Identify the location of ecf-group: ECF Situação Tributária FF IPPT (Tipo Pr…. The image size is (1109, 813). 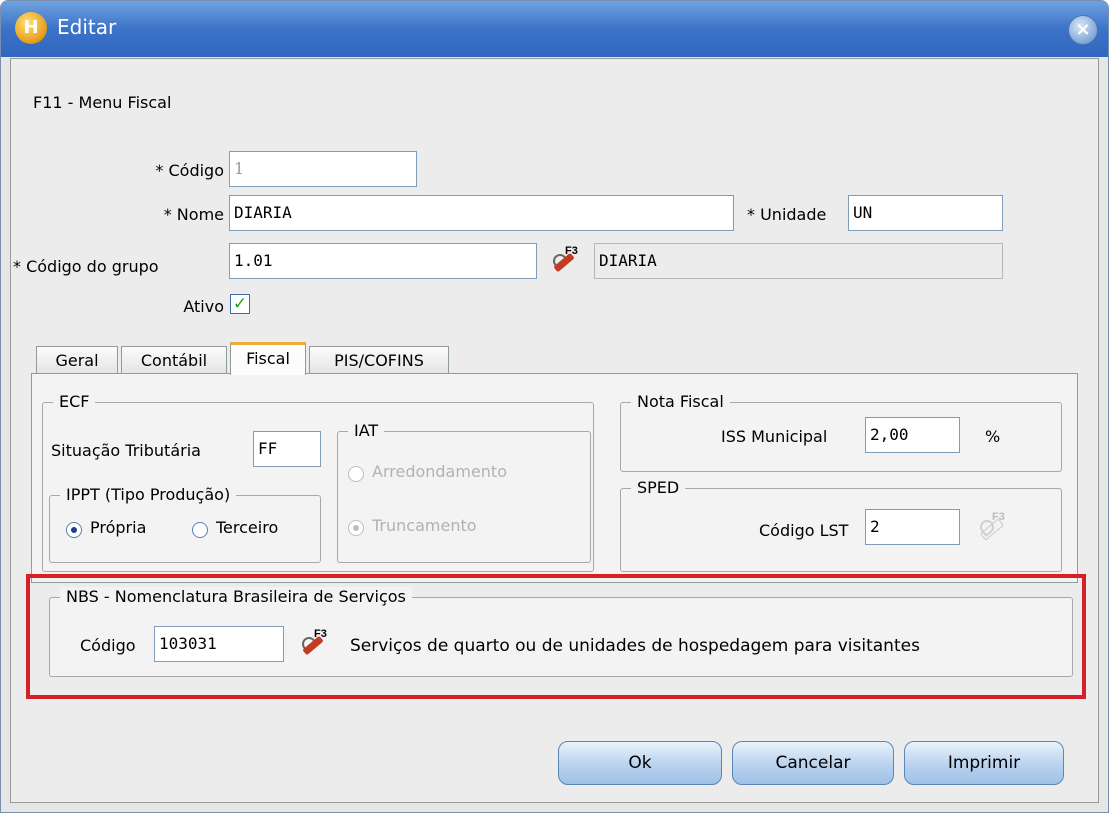
(318, 482).